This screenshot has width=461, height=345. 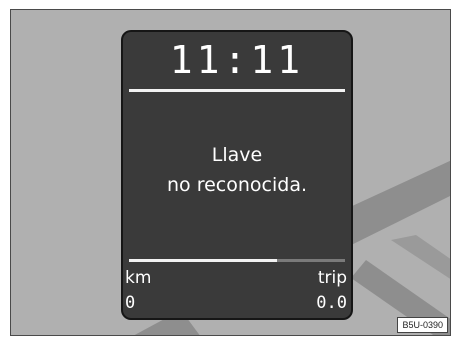 What do you see at coordinates (237, 90) in the screenshot?
I see `display-divider-top` at bounding box center [237, 90].